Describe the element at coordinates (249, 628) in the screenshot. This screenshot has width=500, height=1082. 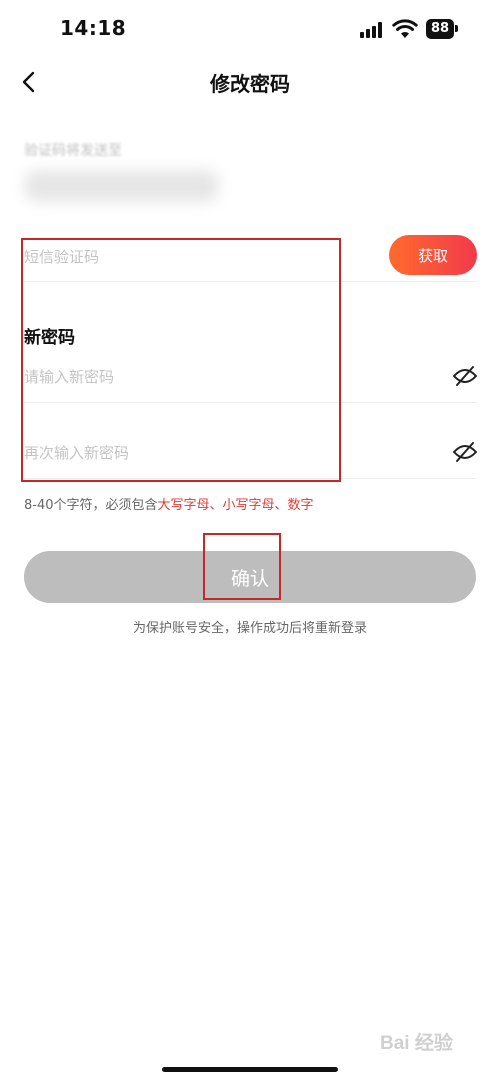
I see `security-notice: 为保护账号安全，操作成功后将重新登录` at that location.